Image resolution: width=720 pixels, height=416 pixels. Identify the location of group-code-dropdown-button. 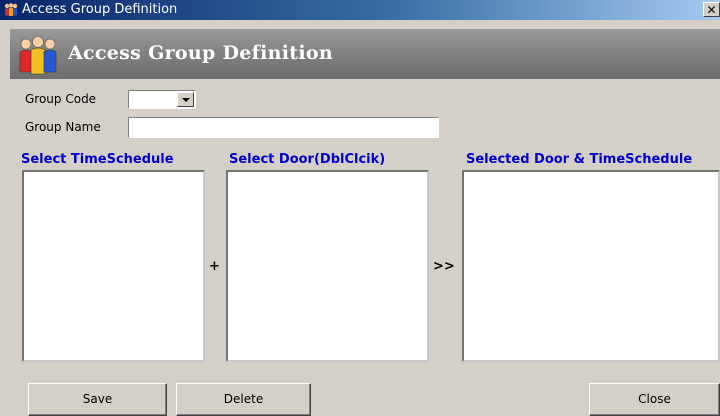
(185, 99).